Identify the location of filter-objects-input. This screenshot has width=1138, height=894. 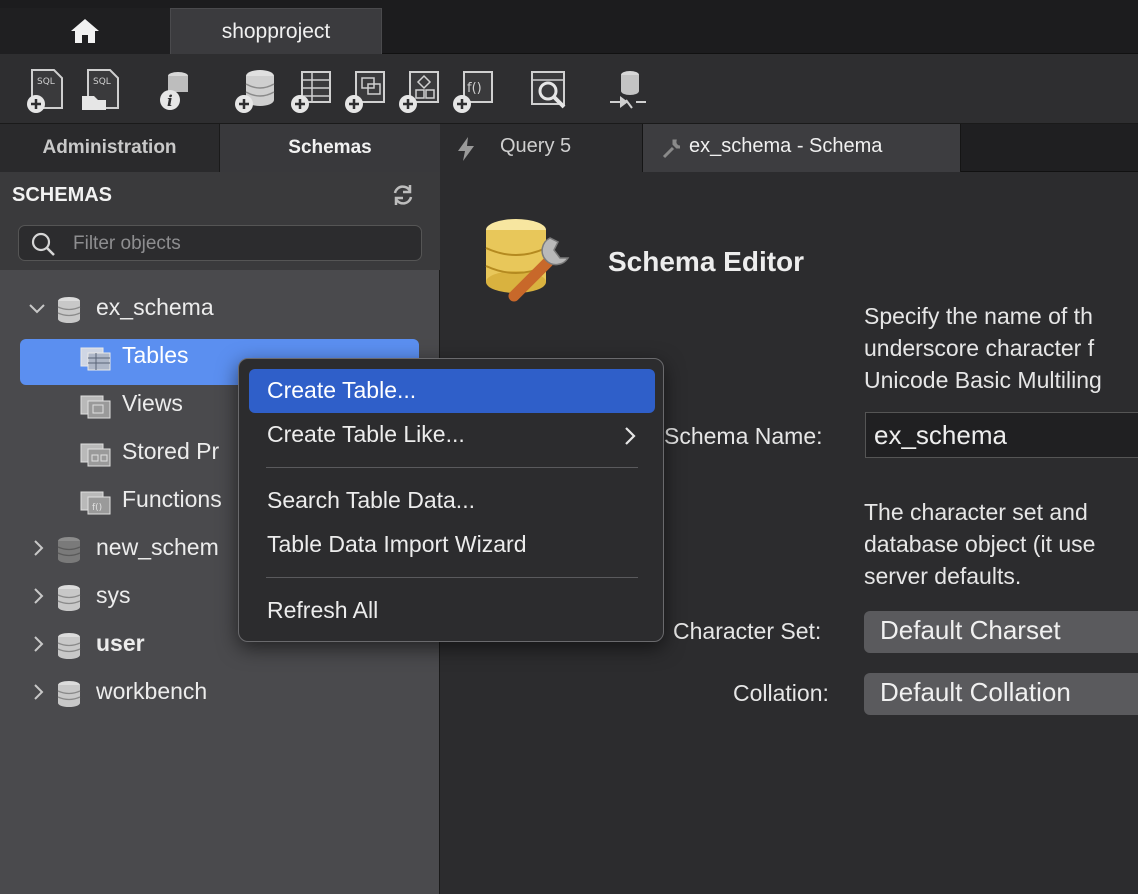
(241, 244).